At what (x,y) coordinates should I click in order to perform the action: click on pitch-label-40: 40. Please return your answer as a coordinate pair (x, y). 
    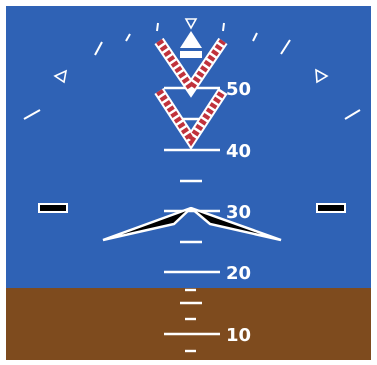
    Looking at the image, I should click on (238, 151).